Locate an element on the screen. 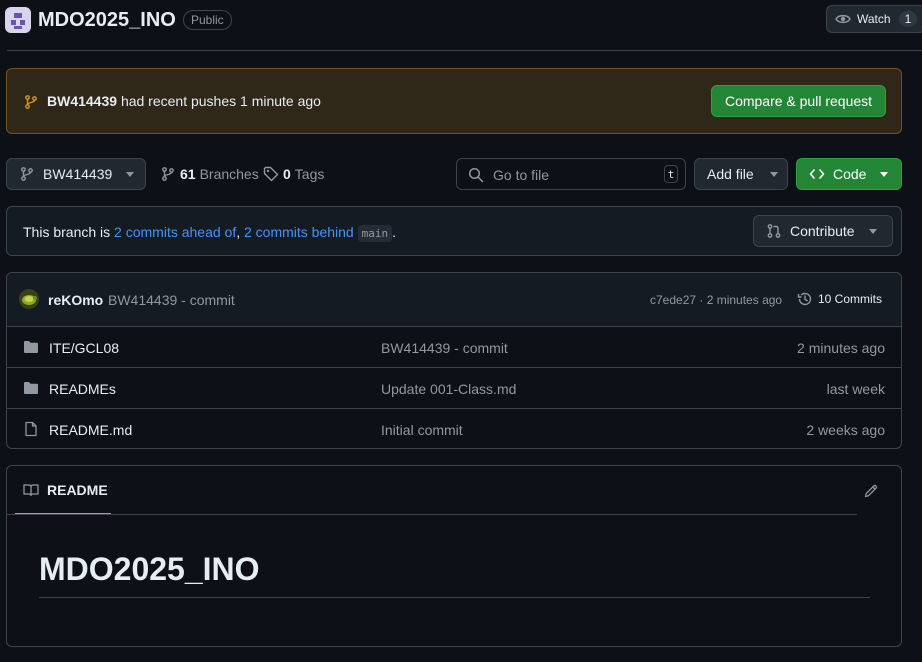 The image size is (922, 662). file-icon is located at coordinates (31, 429).